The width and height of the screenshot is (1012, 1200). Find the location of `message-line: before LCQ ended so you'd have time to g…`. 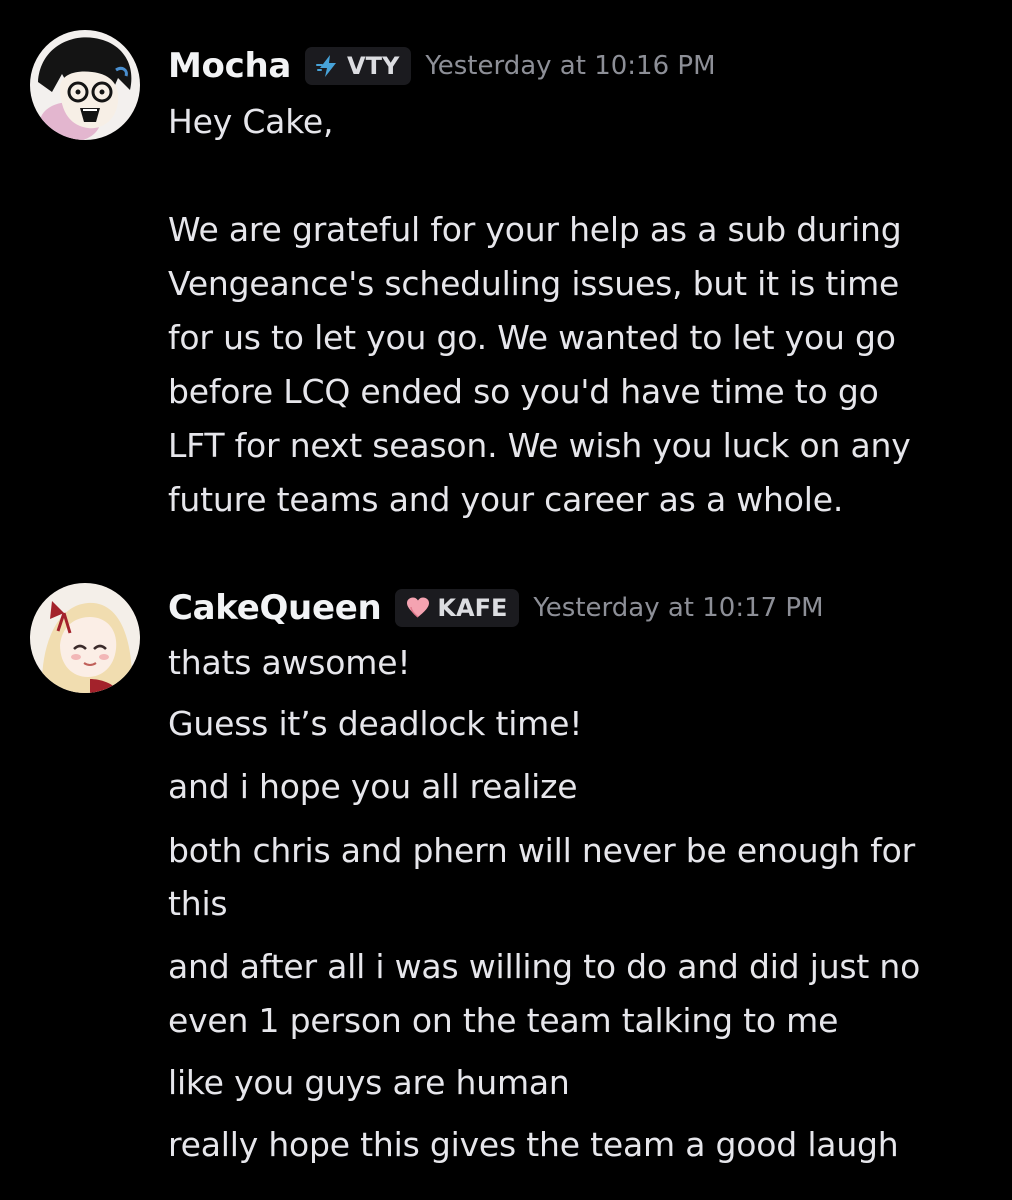

message-line: before LCQ ended so you'd have time to g… is located at coordinates (523, 391).